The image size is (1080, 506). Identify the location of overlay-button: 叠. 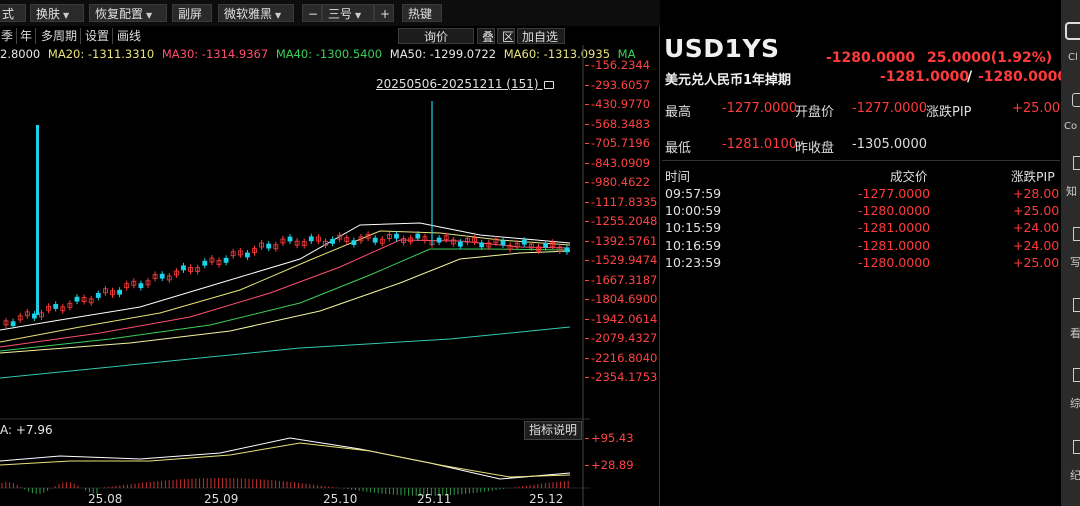
(486, 36).